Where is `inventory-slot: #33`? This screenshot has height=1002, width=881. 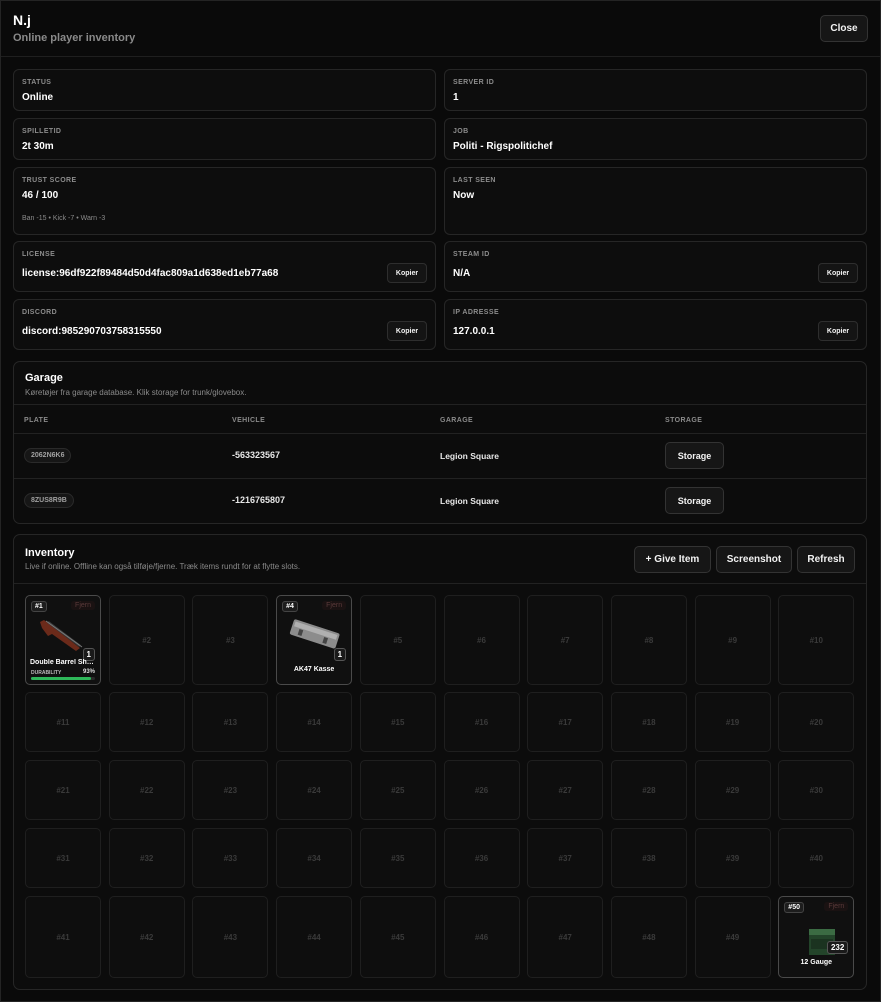 inventory-slot: #33 is located at coordinates (230, 858).